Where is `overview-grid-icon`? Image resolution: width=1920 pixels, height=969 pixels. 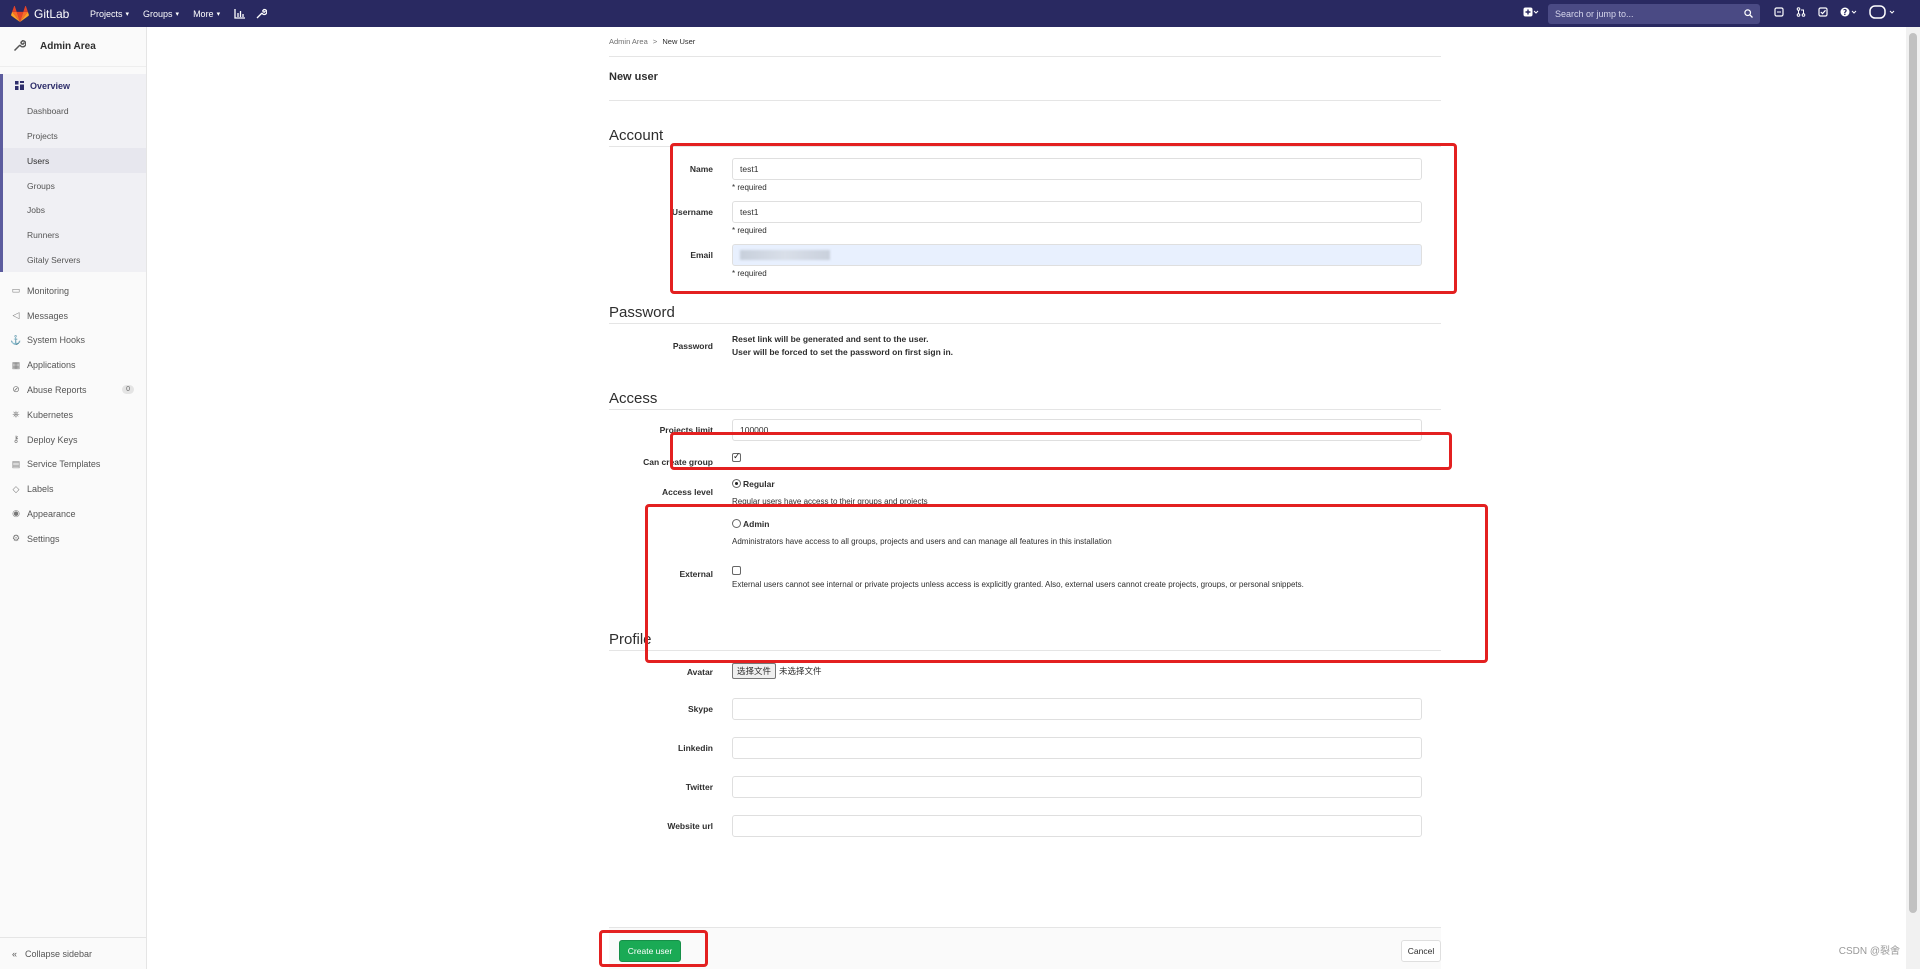
overview-grid-icon is located at coordinates (19, 86).